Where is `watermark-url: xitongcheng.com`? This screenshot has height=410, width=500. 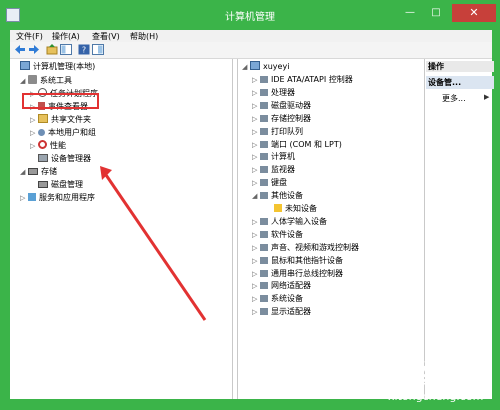
watermark-url: xitongcheng.com is located at coordinates (436, 396).